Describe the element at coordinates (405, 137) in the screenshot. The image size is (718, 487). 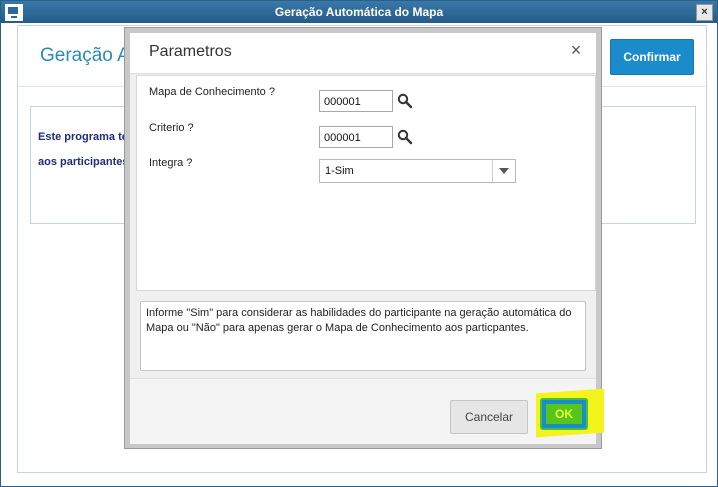
I see `criterio-search-icon` at that location.